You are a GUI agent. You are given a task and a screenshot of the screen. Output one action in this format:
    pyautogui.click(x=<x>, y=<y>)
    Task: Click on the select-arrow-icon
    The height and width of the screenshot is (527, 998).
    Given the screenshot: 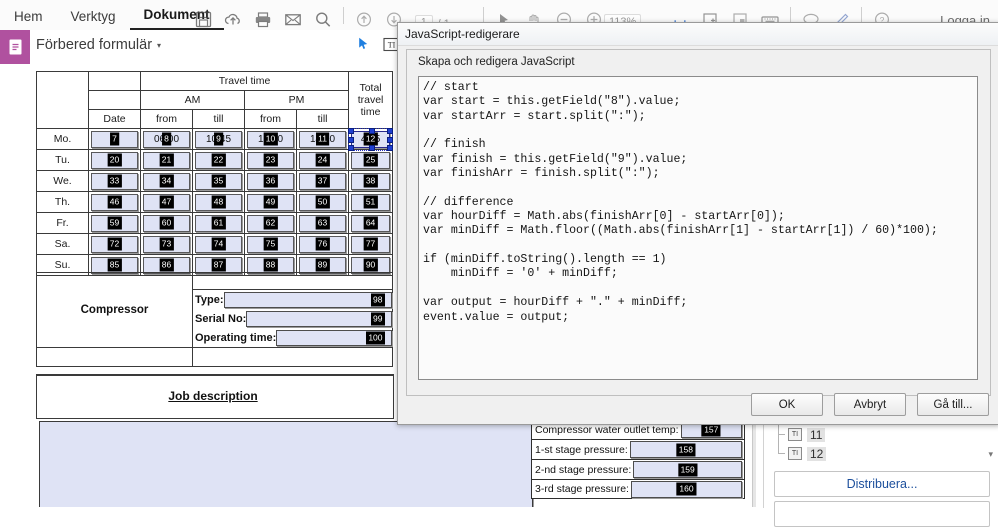 What is the action you would take?
    pyautogui.click(x=363, y=46)
    